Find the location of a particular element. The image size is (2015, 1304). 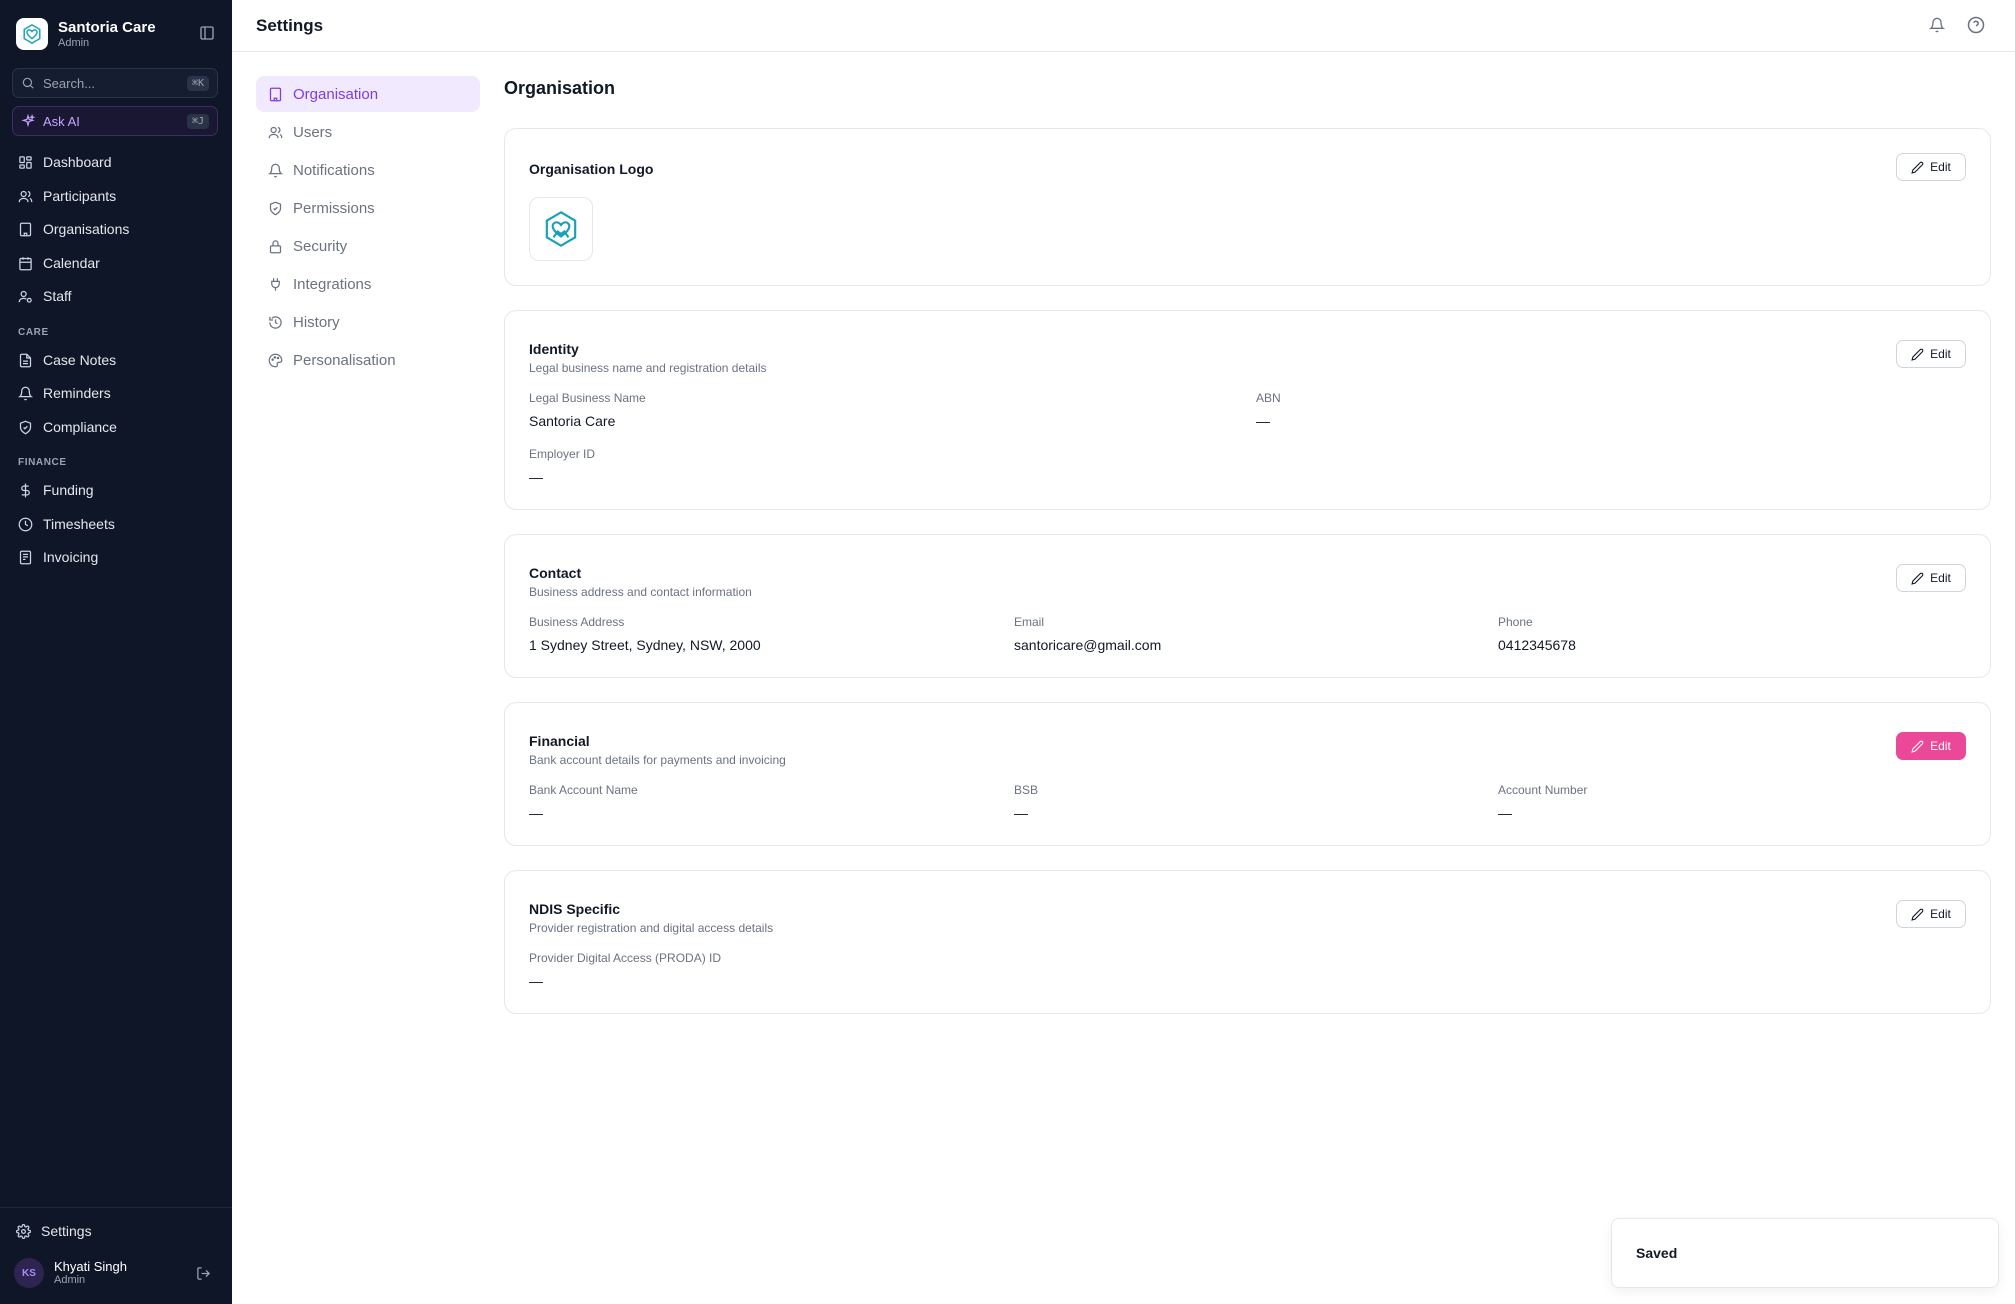

field-label: Legal Business Name is located at coordinates (587, 398).